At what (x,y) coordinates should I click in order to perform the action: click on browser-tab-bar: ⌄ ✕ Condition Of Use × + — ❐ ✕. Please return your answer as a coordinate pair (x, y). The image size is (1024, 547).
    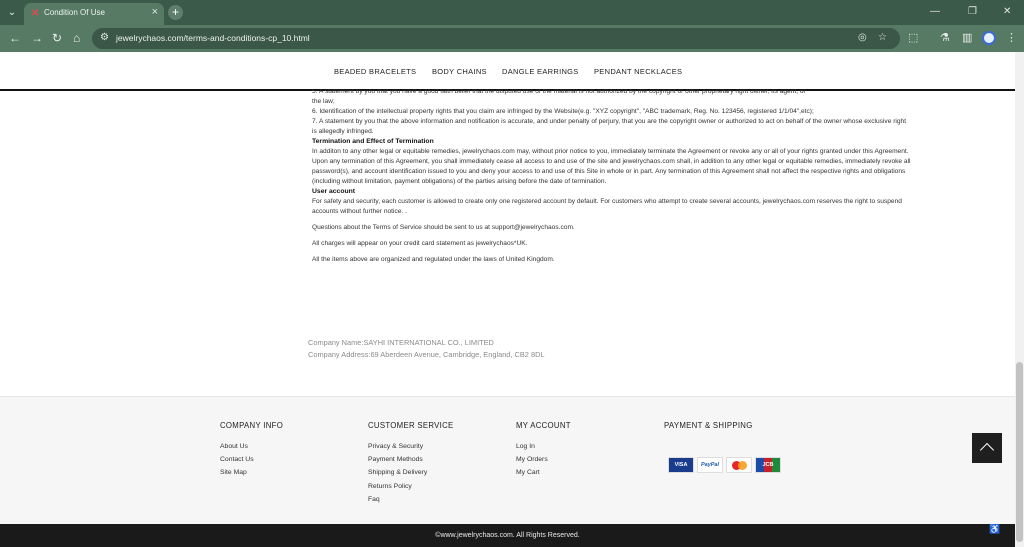
    Looking at the image, I should click on (512, 12).